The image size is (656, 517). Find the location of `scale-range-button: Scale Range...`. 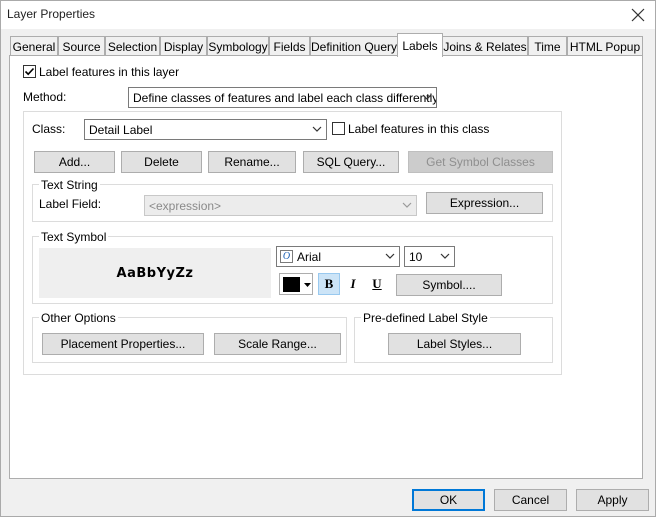

scale-range-button: Scale Range... is located at coordinates (277, 344).